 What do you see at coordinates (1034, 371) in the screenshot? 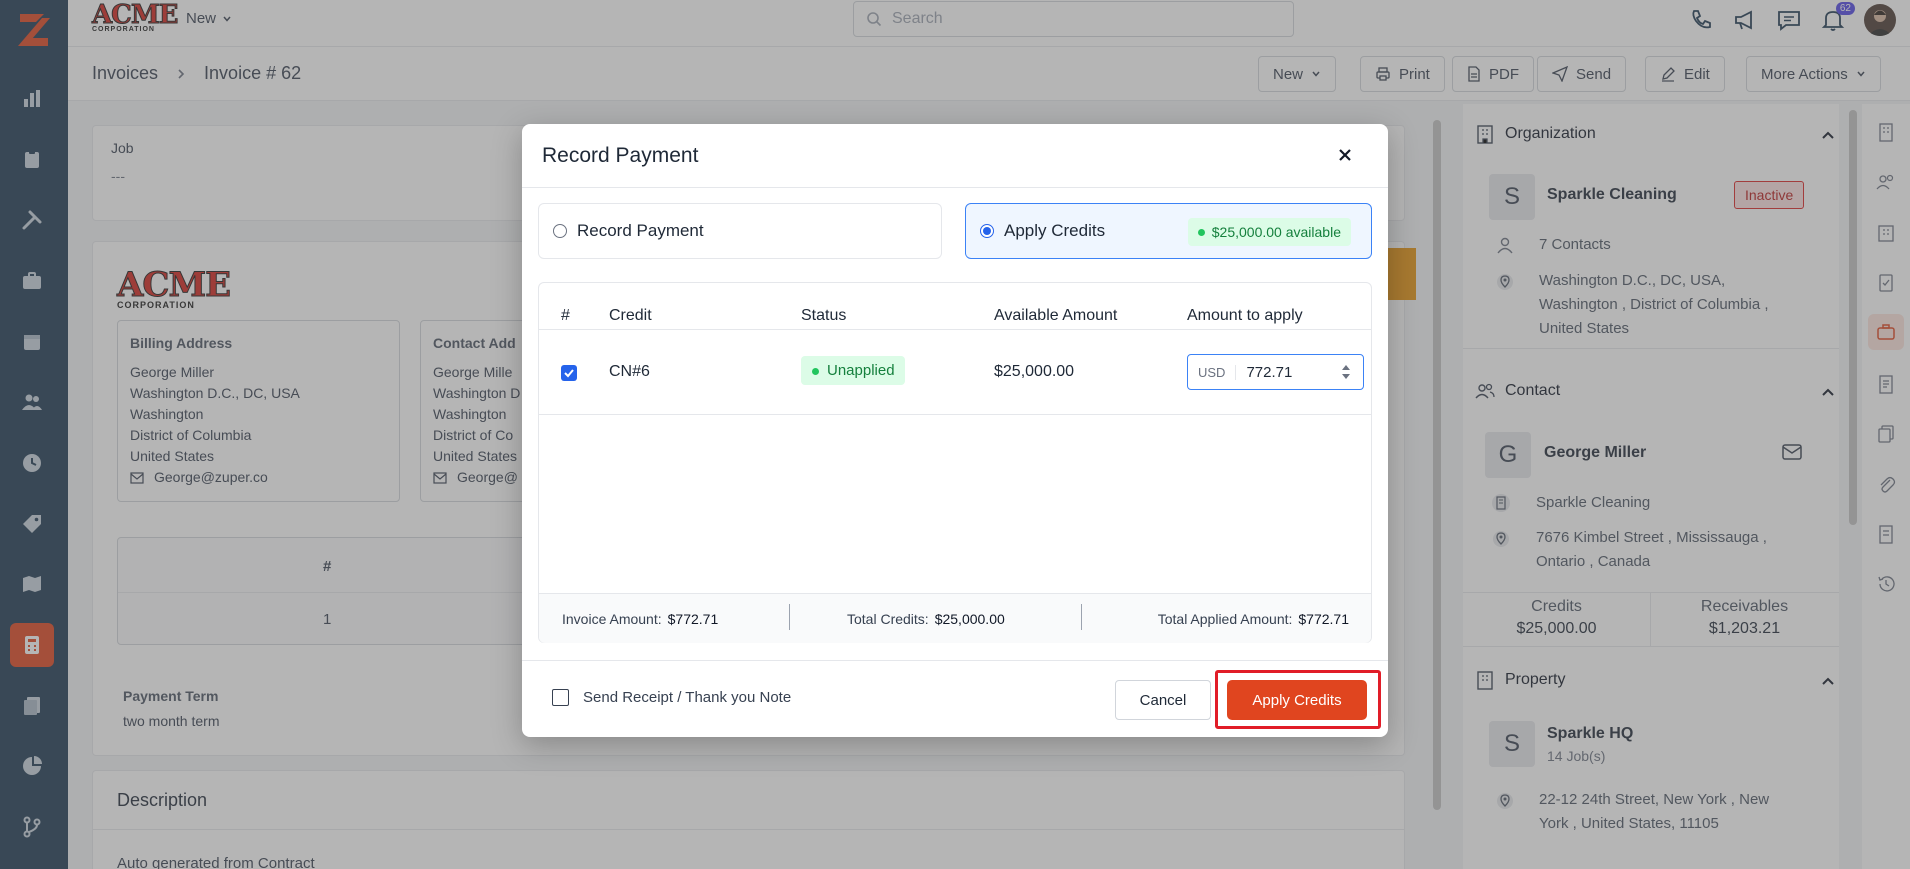
I see `row-available: $25,000.00` at bounding box center [1034, 371].